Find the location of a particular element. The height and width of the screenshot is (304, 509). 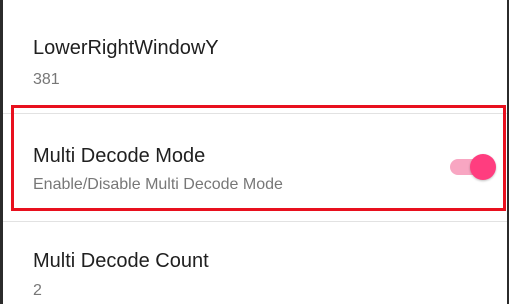

multi-decode-mode-toggle is located at coordinates (473, 167).